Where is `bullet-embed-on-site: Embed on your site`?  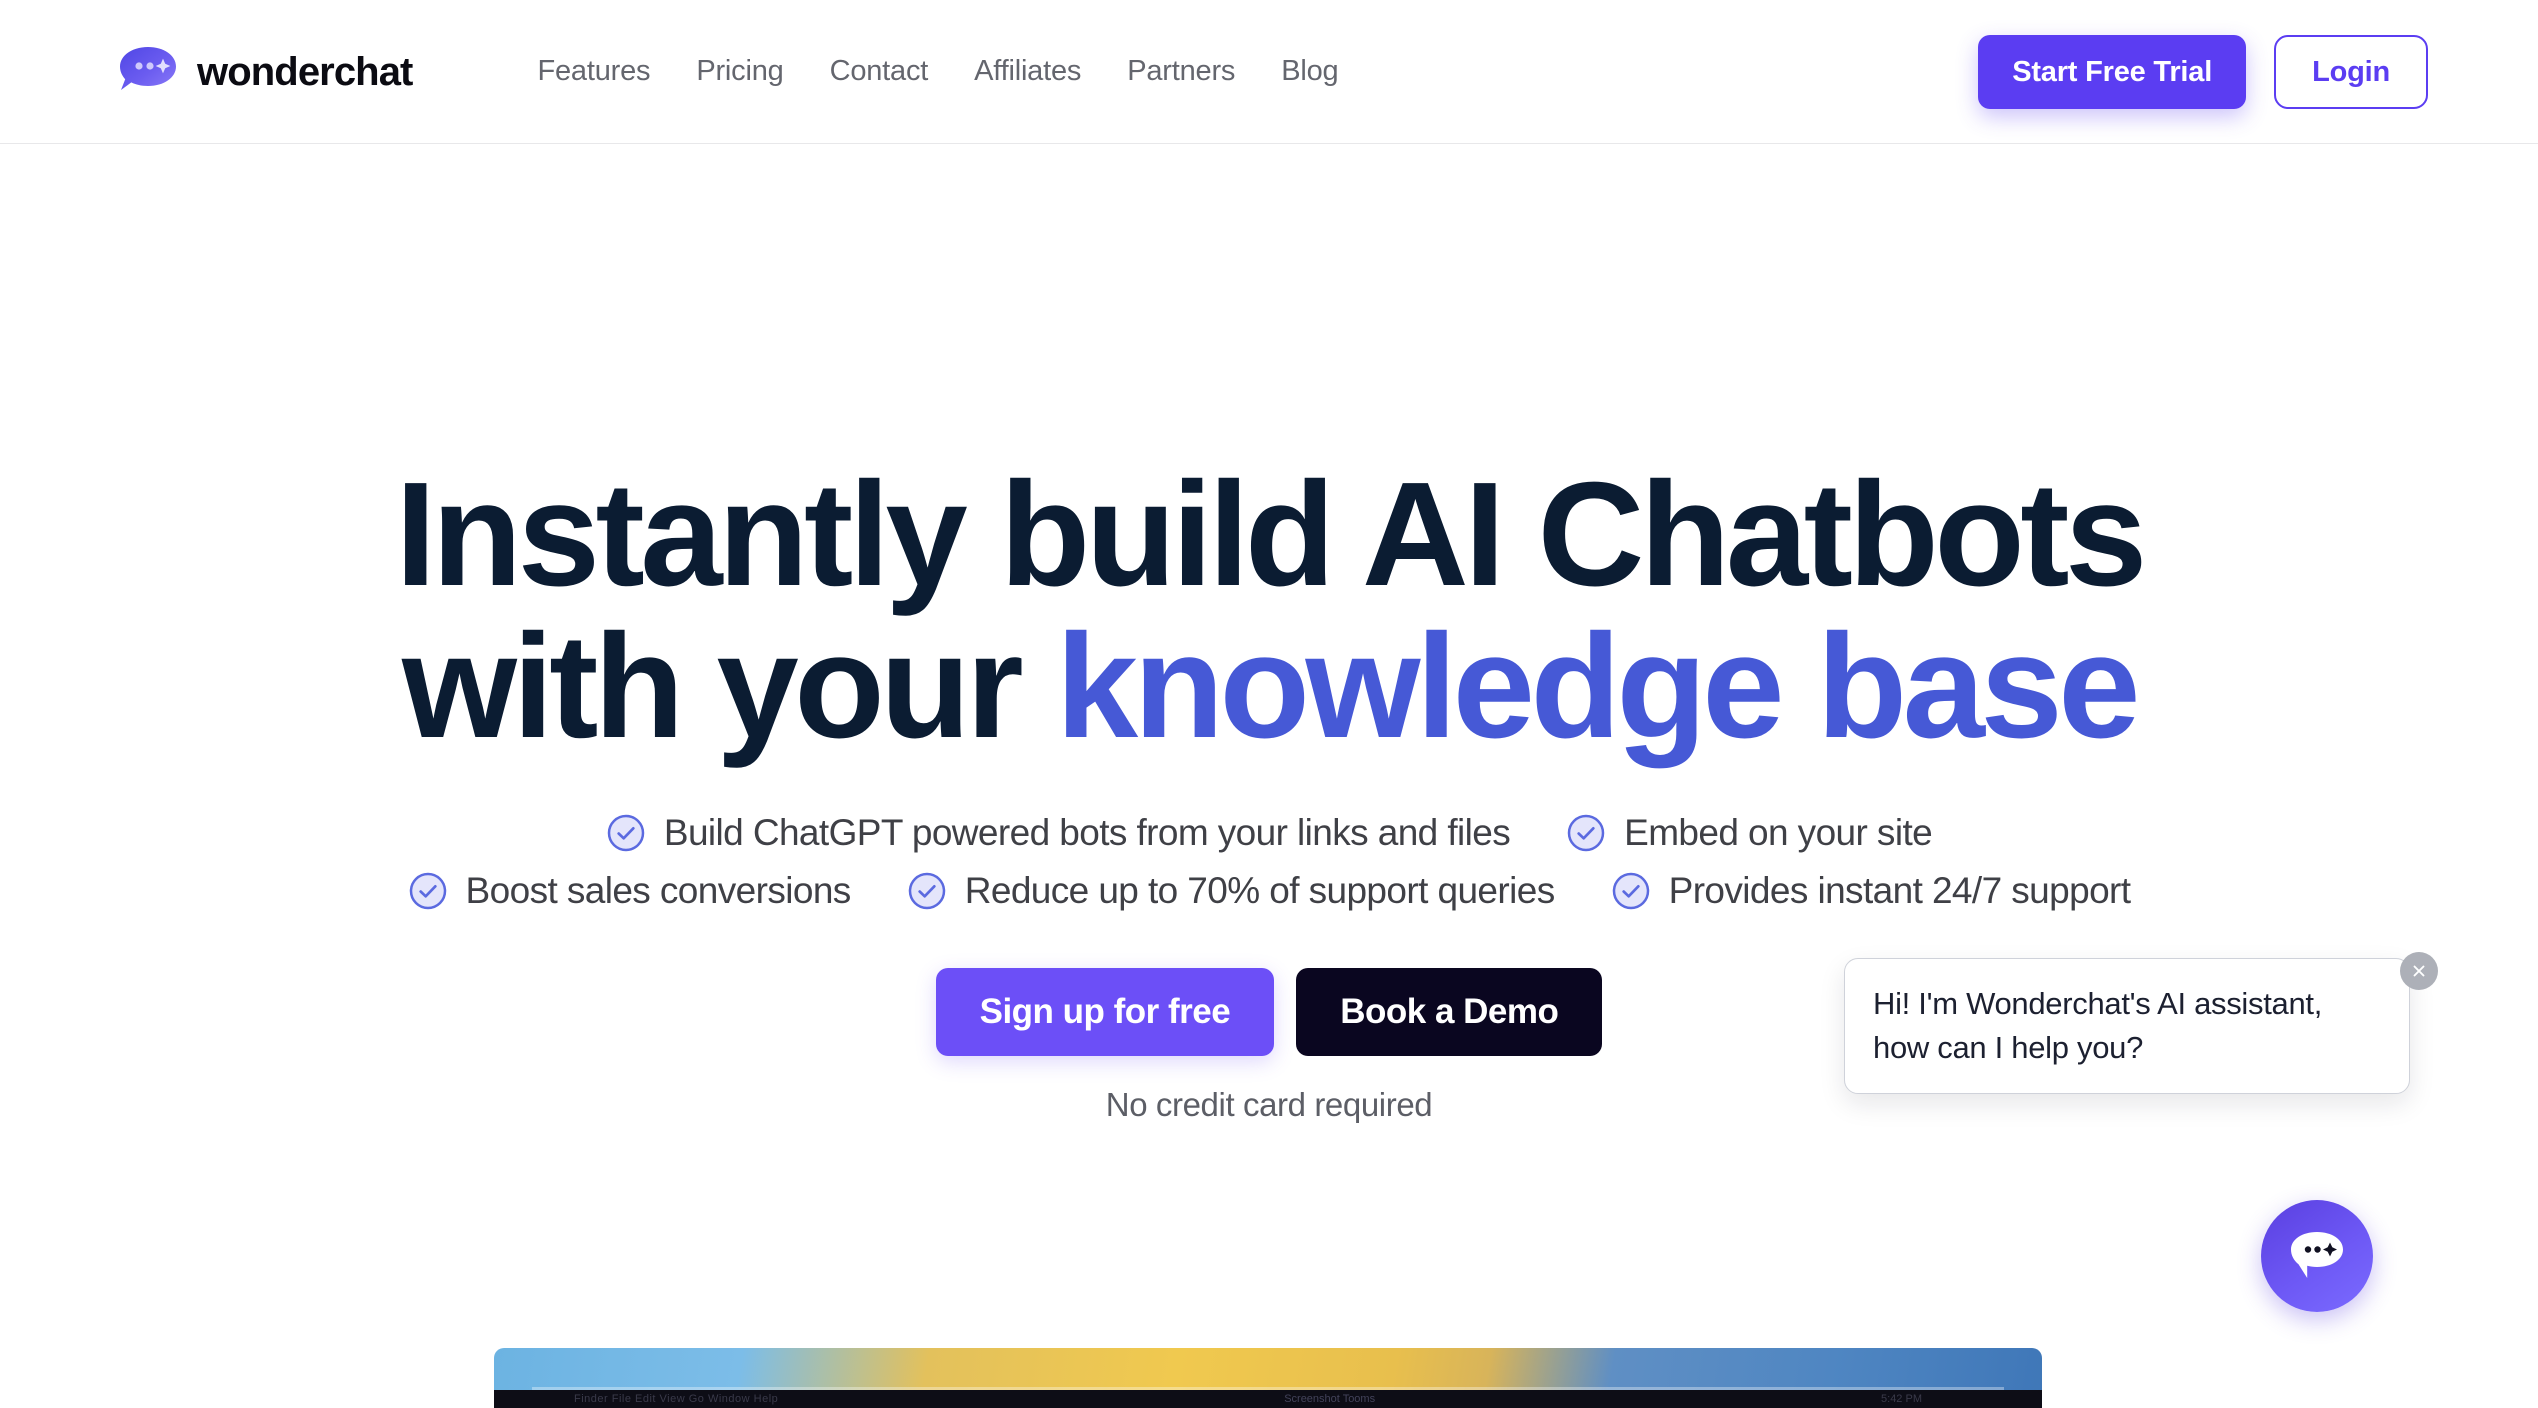 bullet-embed-on-site: Embed on your site is located at coordinates (1749, 832).